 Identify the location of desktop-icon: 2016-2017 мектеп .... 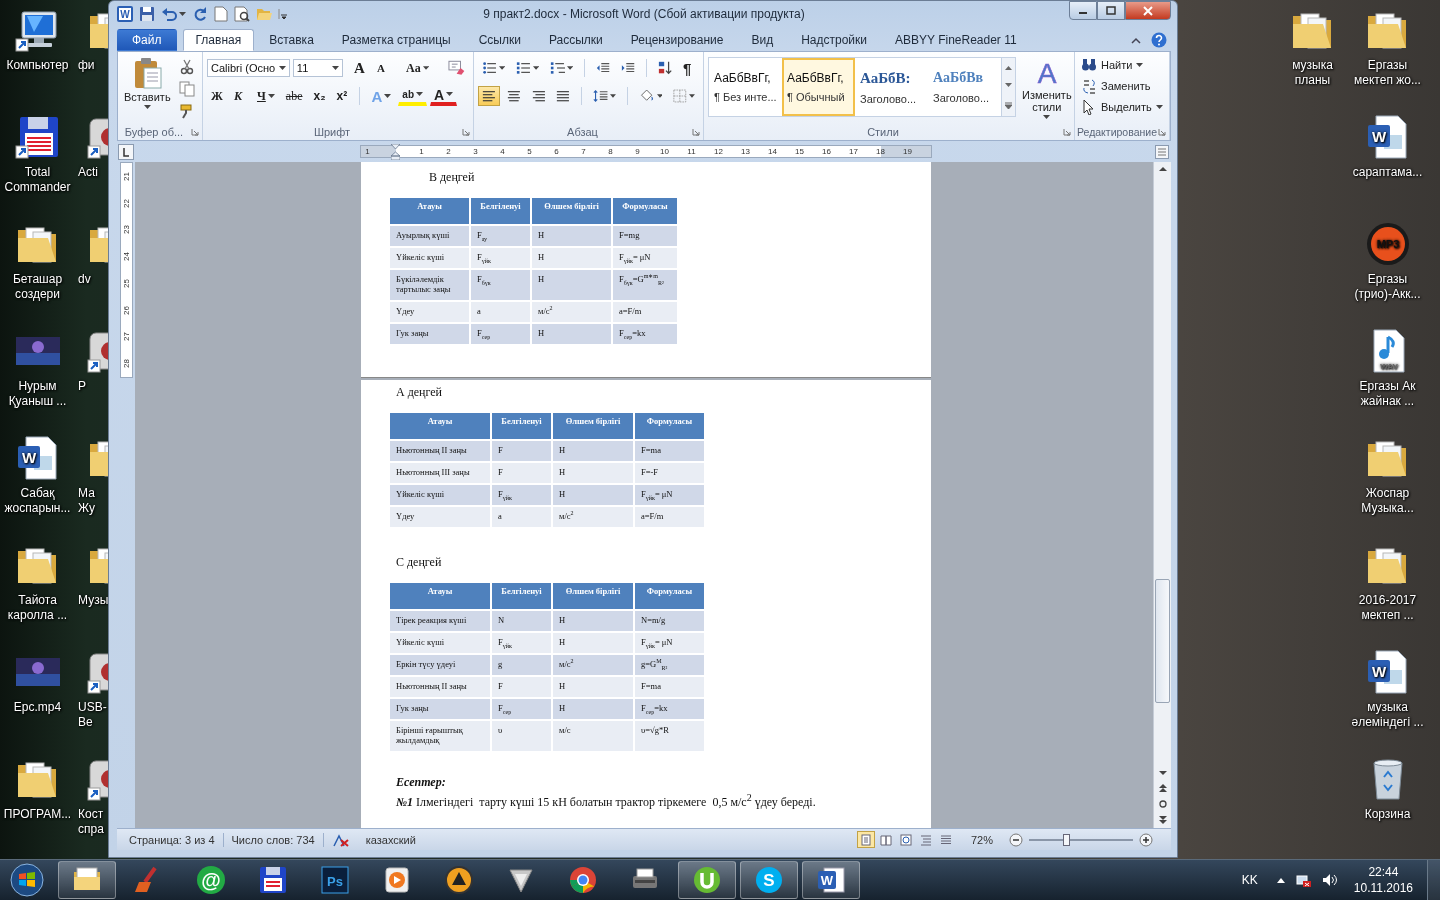
(1387, 594).